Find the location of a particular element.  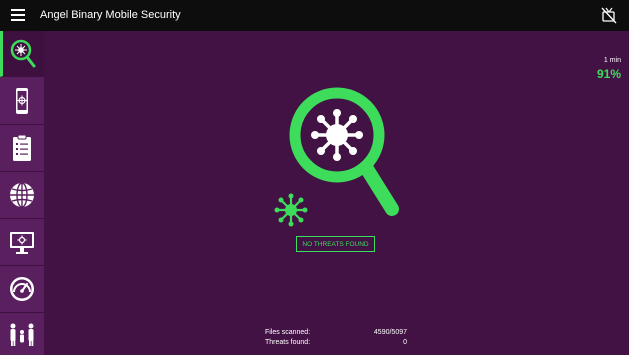

globe-icon is located at coordinates (22, 195).